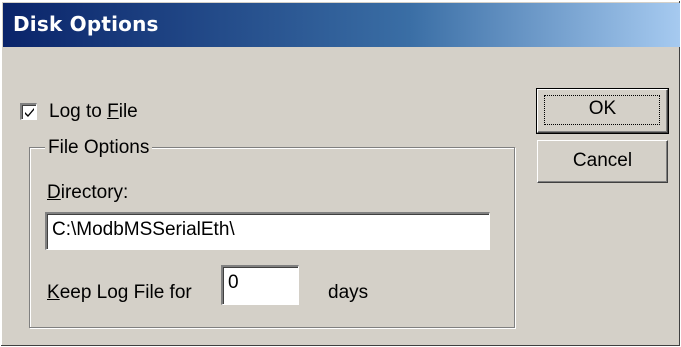 The image size is (681, 347). Describe the element at coordinates (341, 25) in the screenshot. I see `title-bar: Disk Options` at that location.